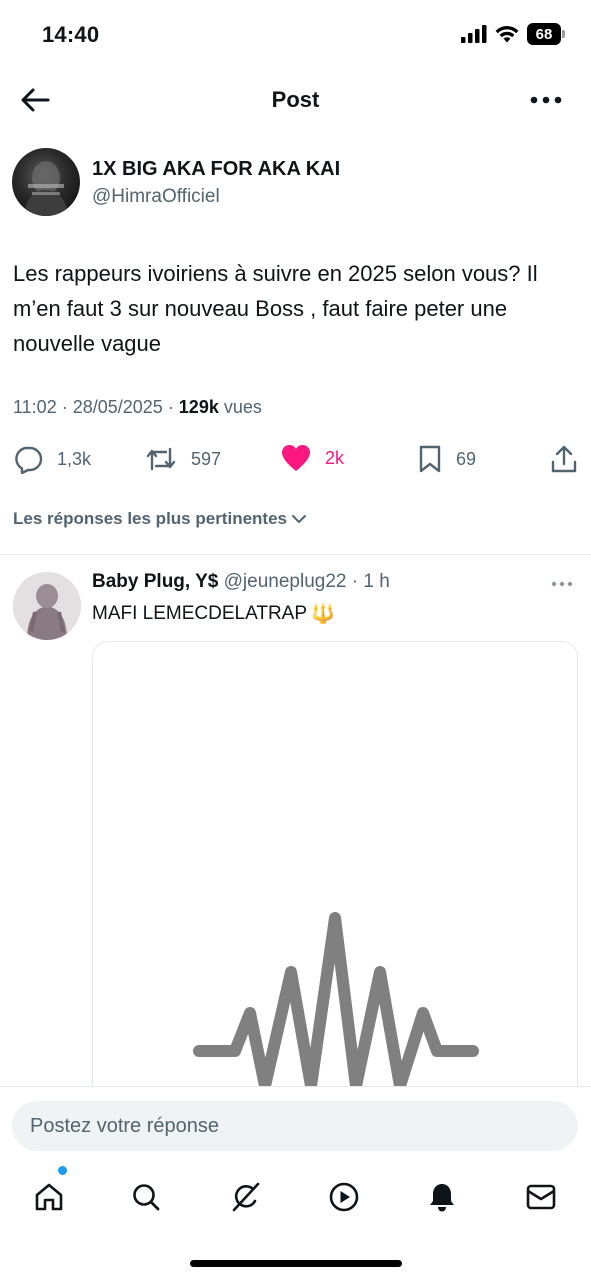  Describe the element at coordinates (466, 458) in the screenshot. I see `bookmark-count: 69` at that location.